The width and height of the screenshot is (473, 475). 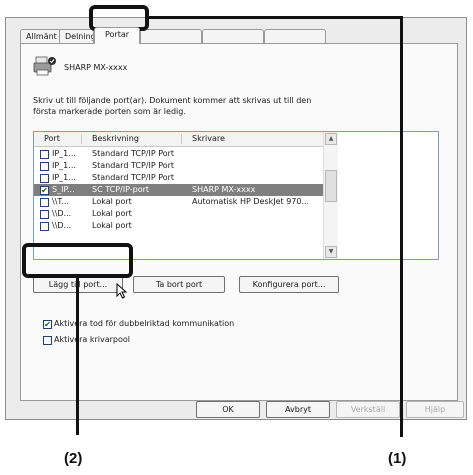 I want to click on printer-icon, so click(x=45, y=66).